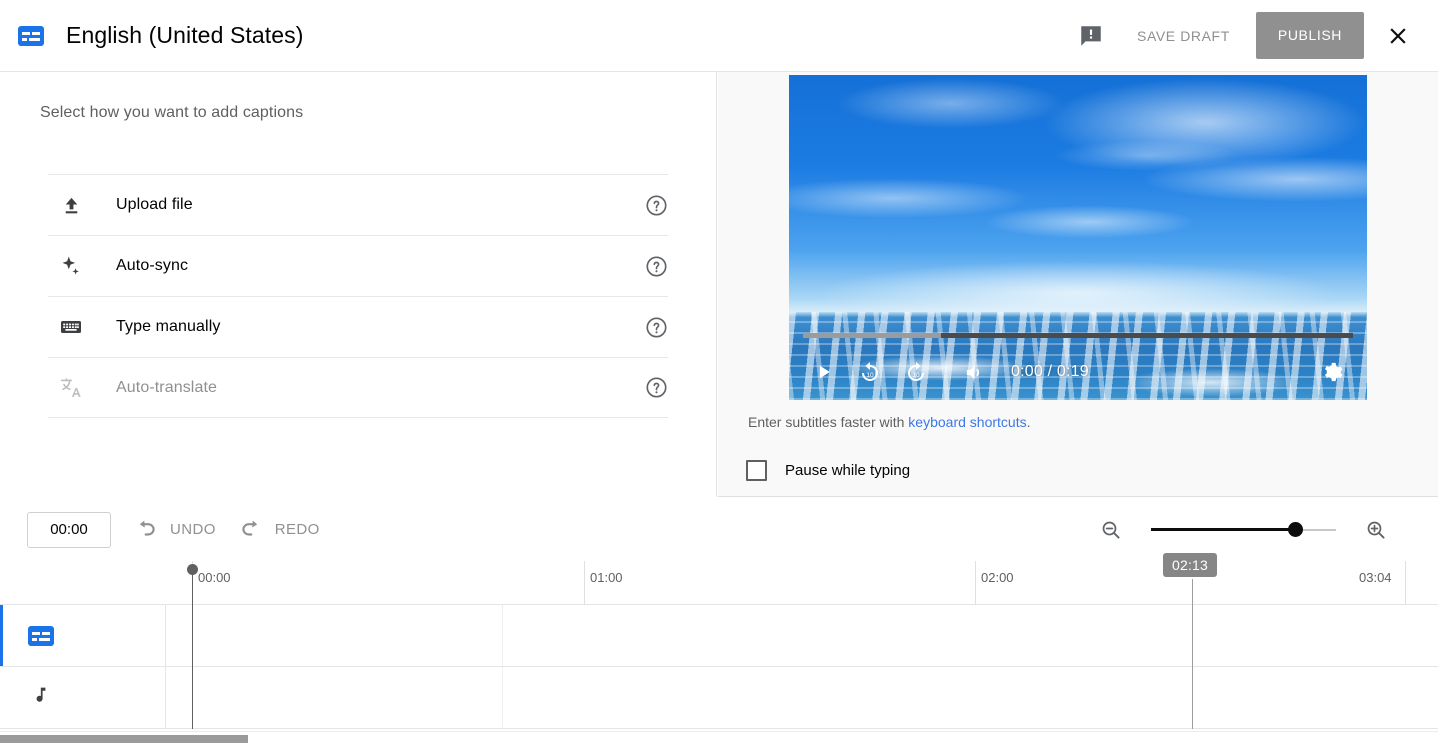 The width and height of the screenshot is (1438, 748). Describe the element at coordinates (1375, 577) in the screenshot. I see `ruler-tick-label: 03:04` at that location.